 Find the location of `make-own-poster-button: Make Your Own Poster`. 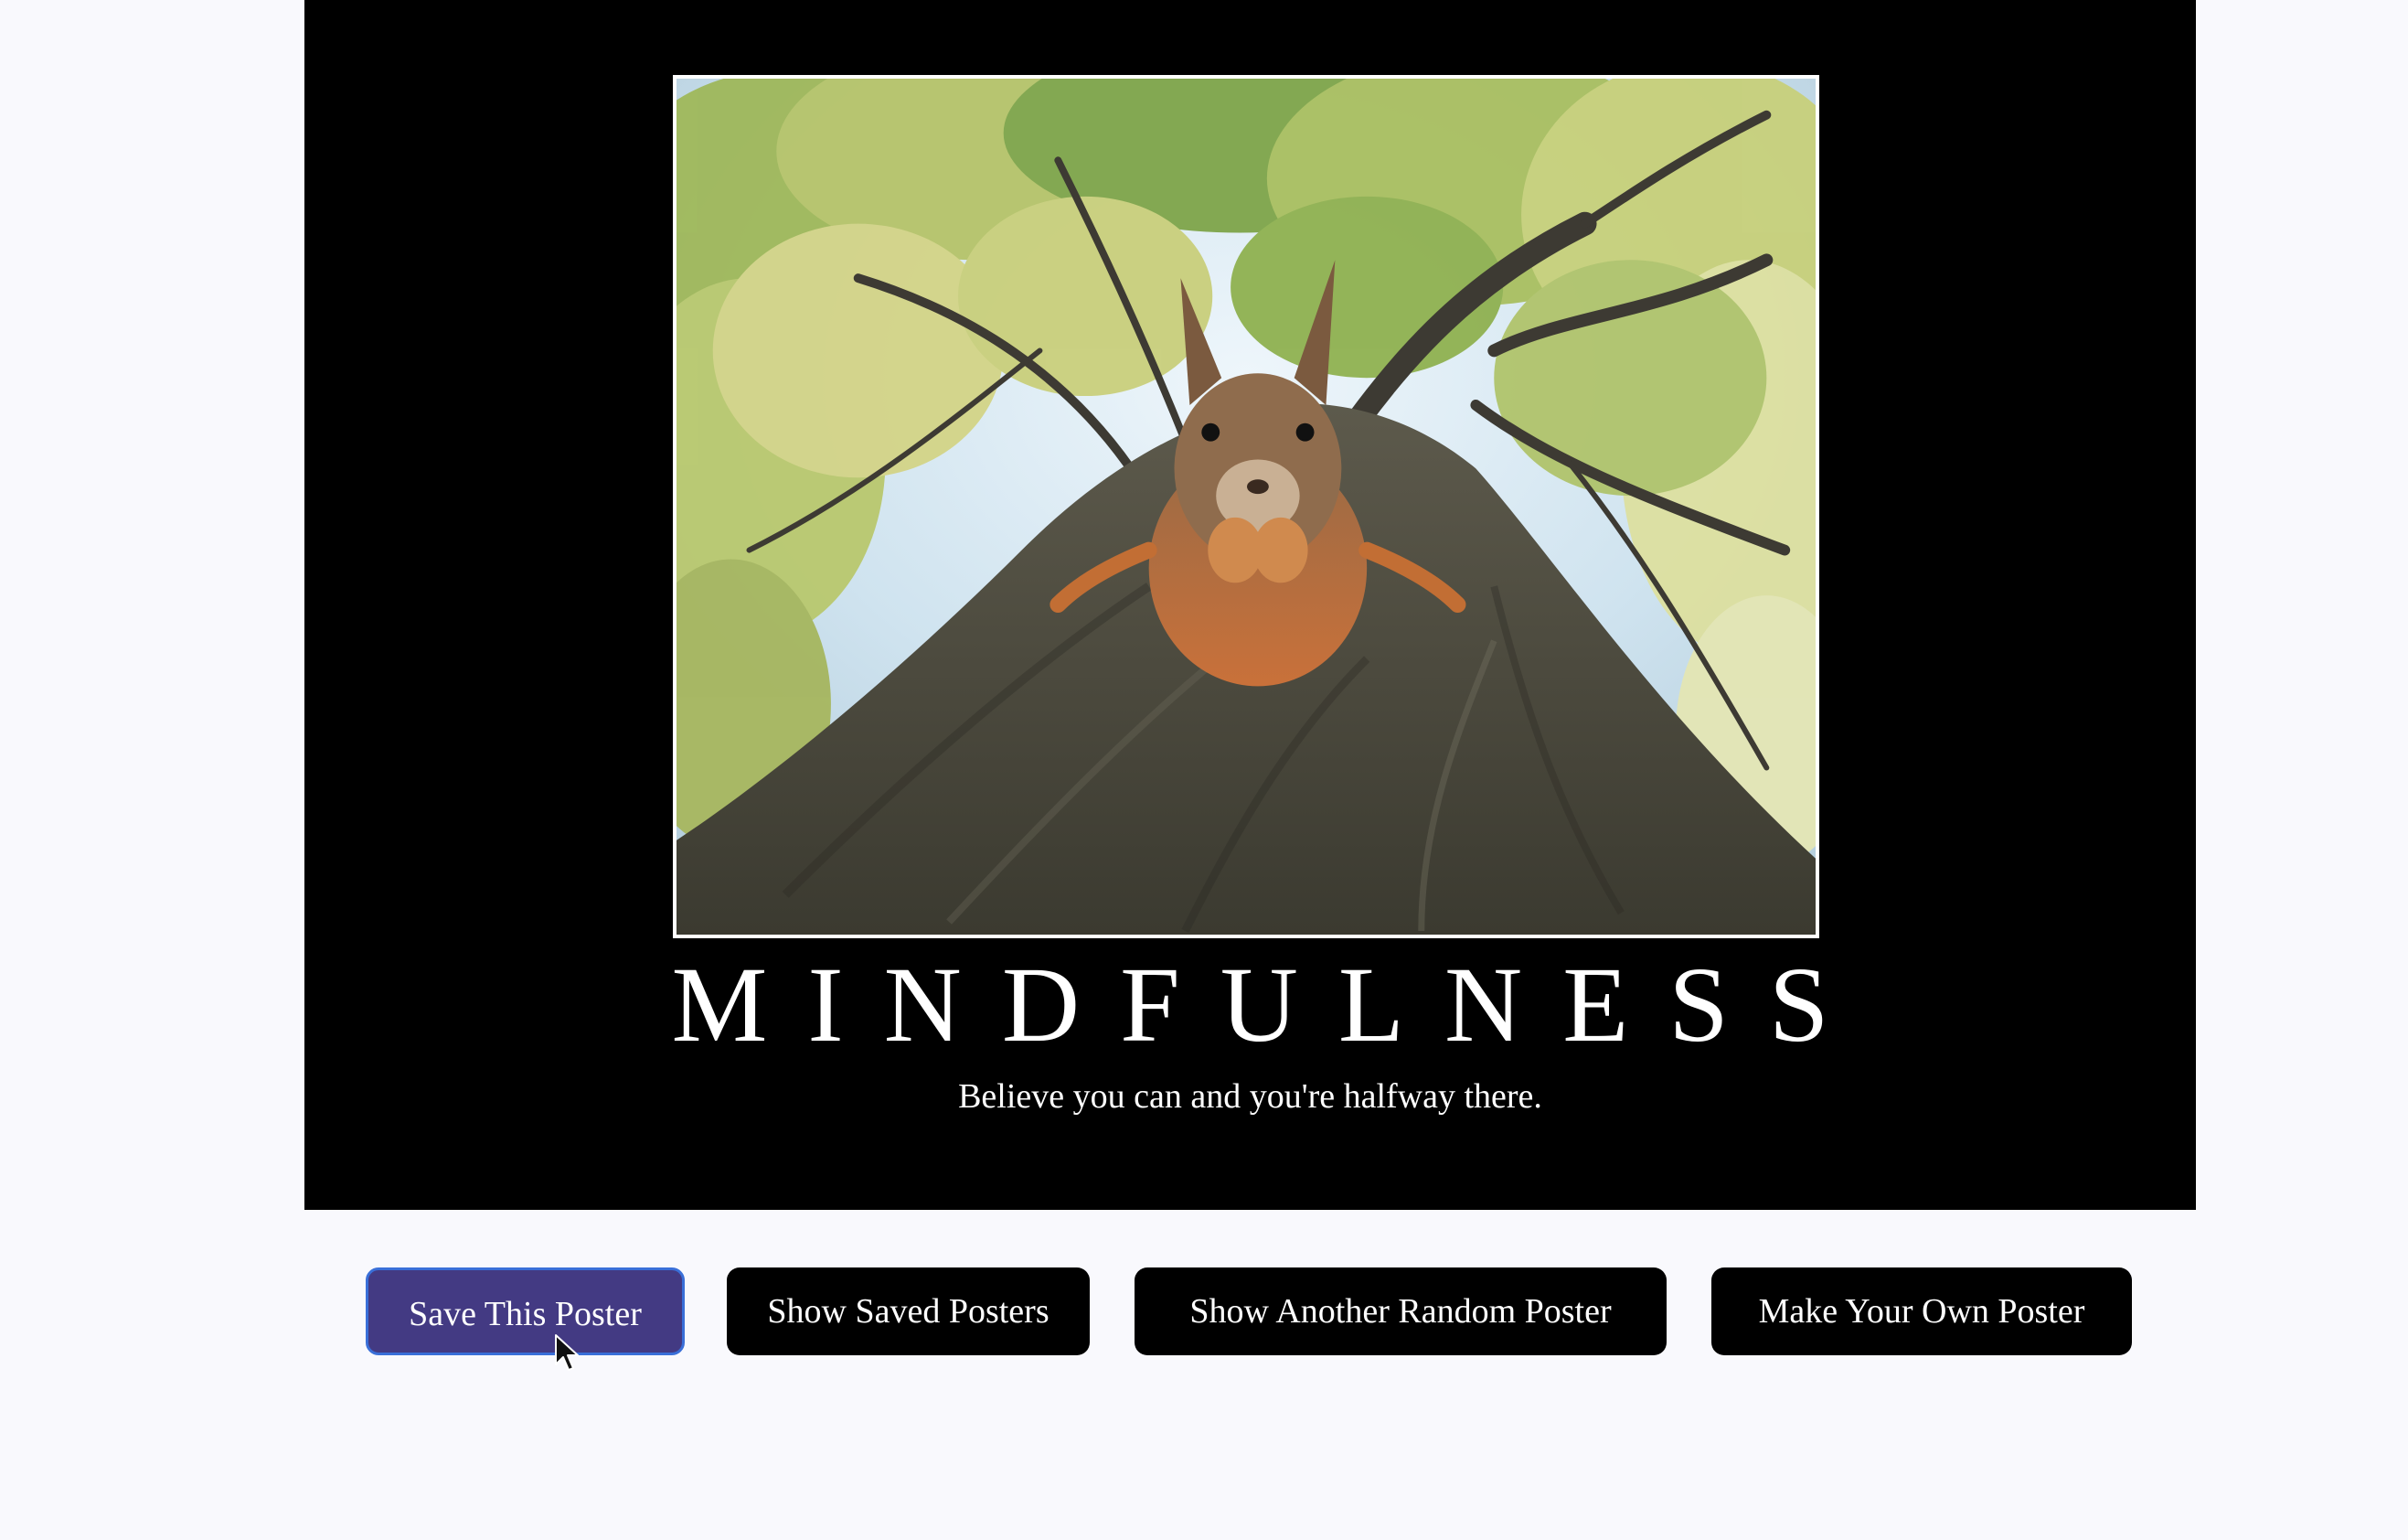

make-own-poster-button: Make Your Own Poster is located at coordinates (1921, 1311).